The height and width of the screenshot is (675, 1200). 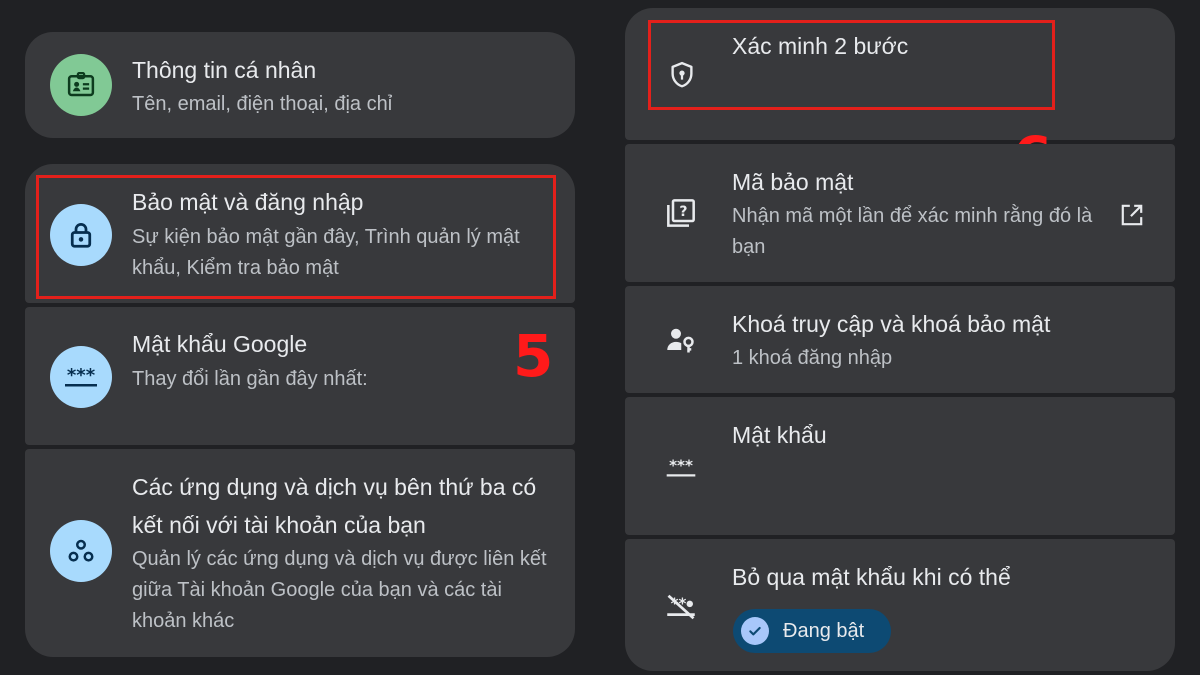 What do you see at coordinates (871, 577) in the screenshot?
I see `skip-password-title: Bỏ qua mật khẩu khi có thể` at bounding box center [871, 577].